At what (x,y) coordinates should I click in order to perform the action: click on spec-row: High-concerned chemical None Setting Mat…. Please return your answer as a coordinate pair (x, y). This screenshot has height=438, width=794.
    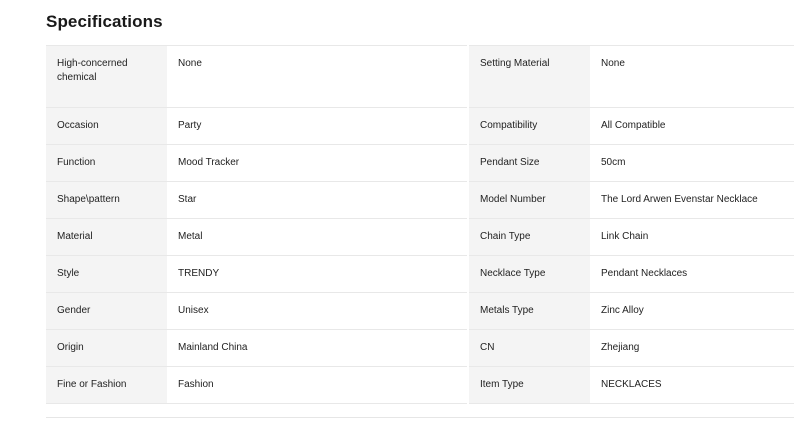
    Looking at the image, I should click on (420, 76).